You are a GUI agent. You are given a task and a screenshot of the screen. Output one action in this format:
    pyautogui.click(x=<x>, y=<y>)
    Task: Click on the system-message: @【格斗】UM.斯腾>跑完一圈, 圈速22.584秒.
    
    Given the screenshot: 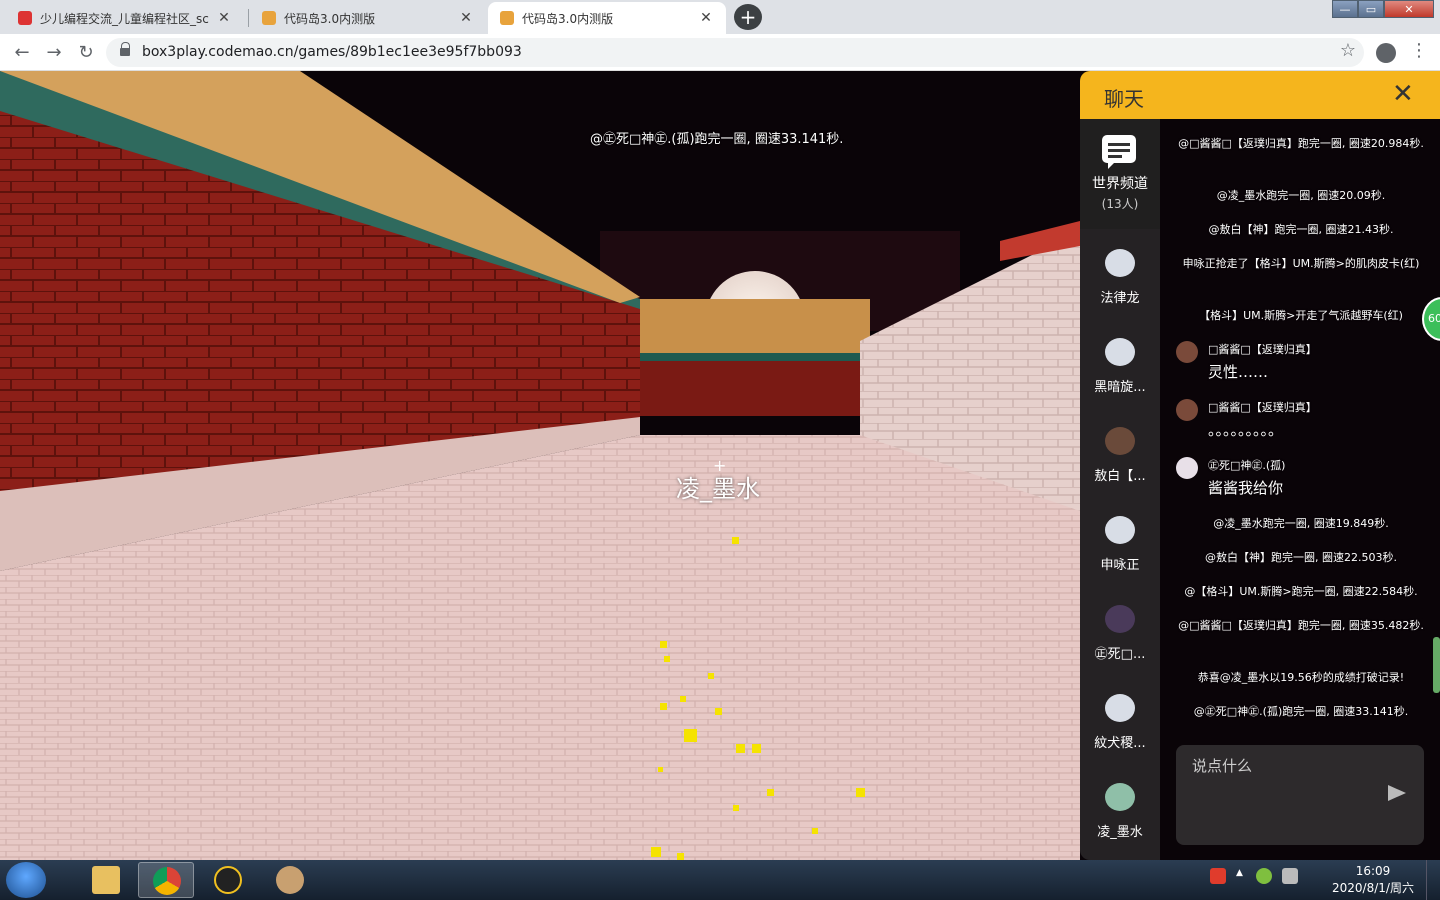 What is the action you would take?
    pyautogui.click(x=1301, y=591)
    